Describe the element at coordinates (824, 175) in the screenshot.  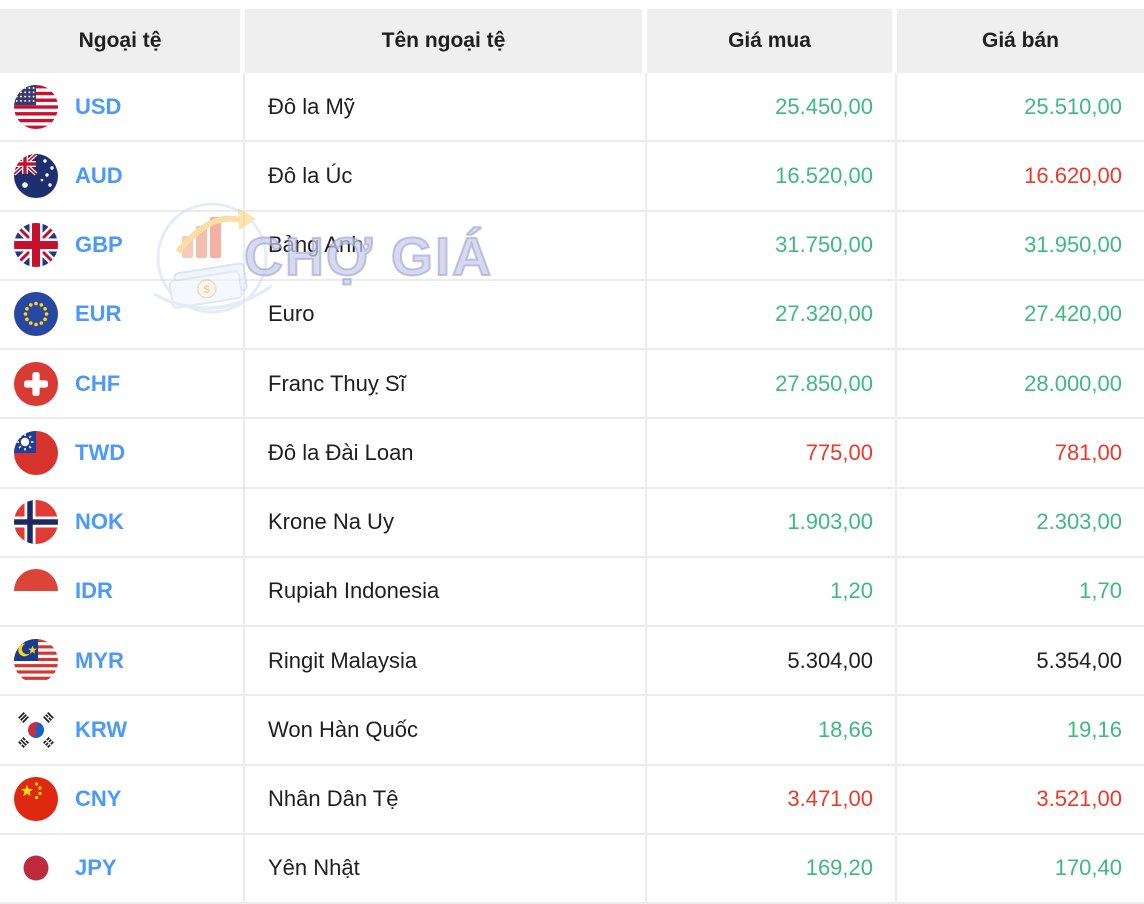
I see `buy-price: 16.520,00` at that location.